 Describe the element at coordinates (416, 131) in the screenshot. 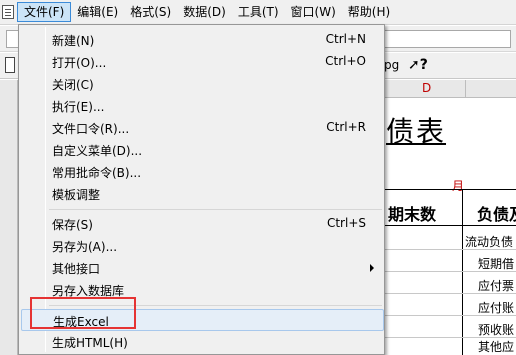

I see `sheet-title: 债表` at that location.